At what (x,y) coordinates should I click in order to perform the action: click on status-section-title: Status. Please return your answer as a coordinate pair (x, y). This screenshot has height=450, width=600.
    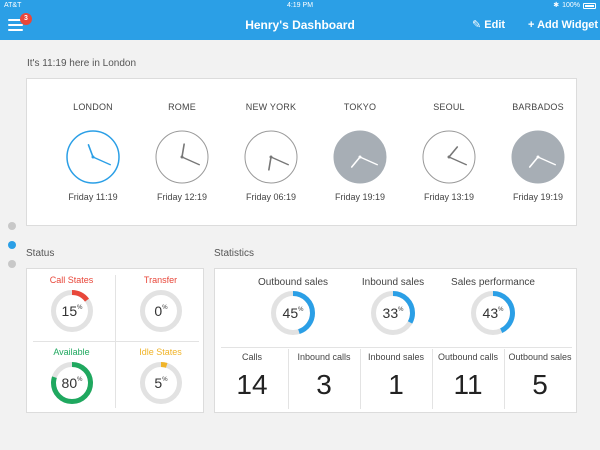
    Looking at the image, I should click on (40, 253).